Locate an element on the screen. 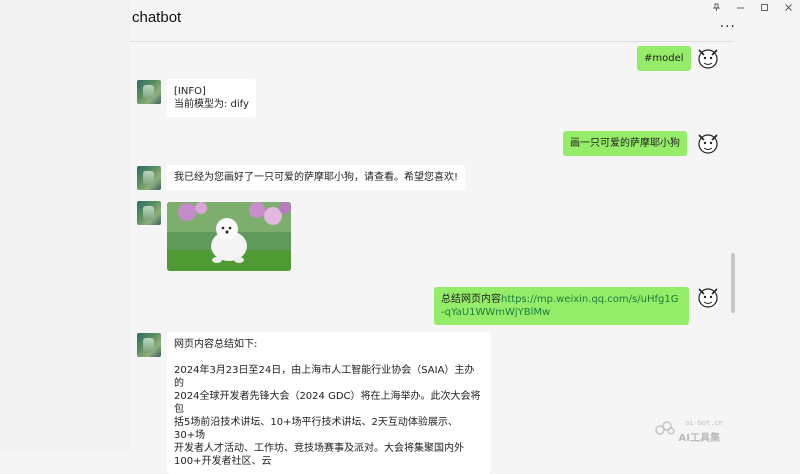 Image resolution: width=800 pixels, height=474 pixels. chat-title: chatbot is located at coordinates (157, 17).